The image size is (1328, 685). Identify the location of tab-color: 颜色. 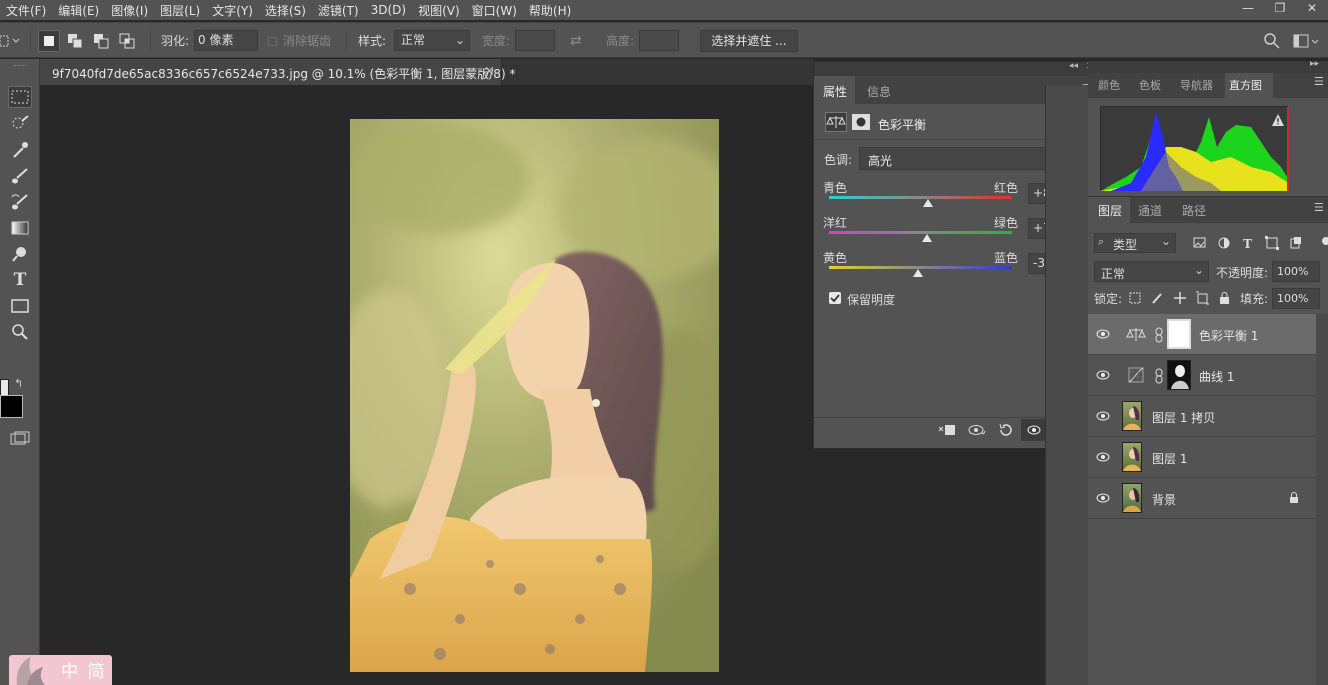
(1109, 85).